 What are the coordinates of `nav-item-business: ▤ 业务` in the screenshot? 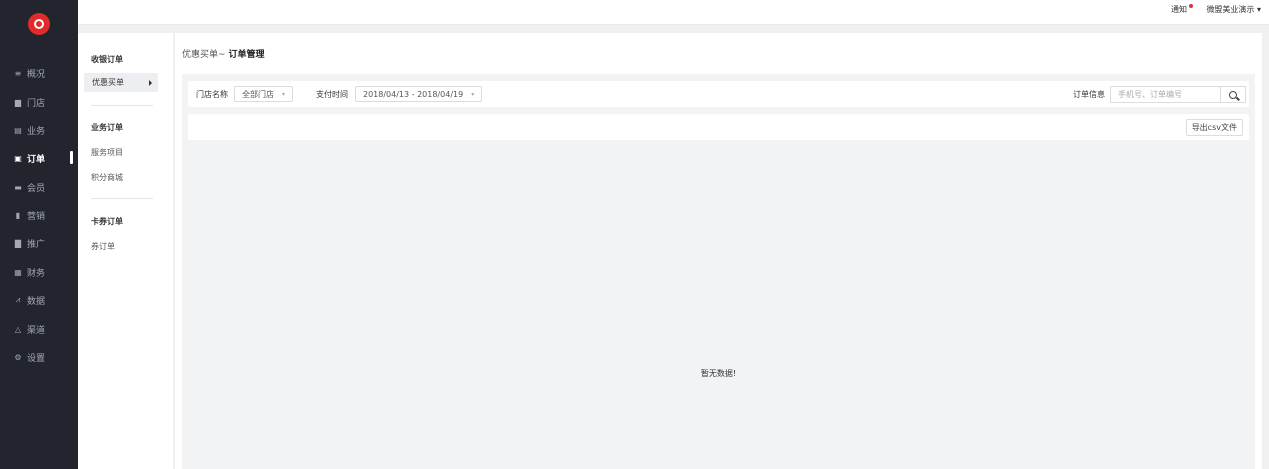 It's located at (39, 130).